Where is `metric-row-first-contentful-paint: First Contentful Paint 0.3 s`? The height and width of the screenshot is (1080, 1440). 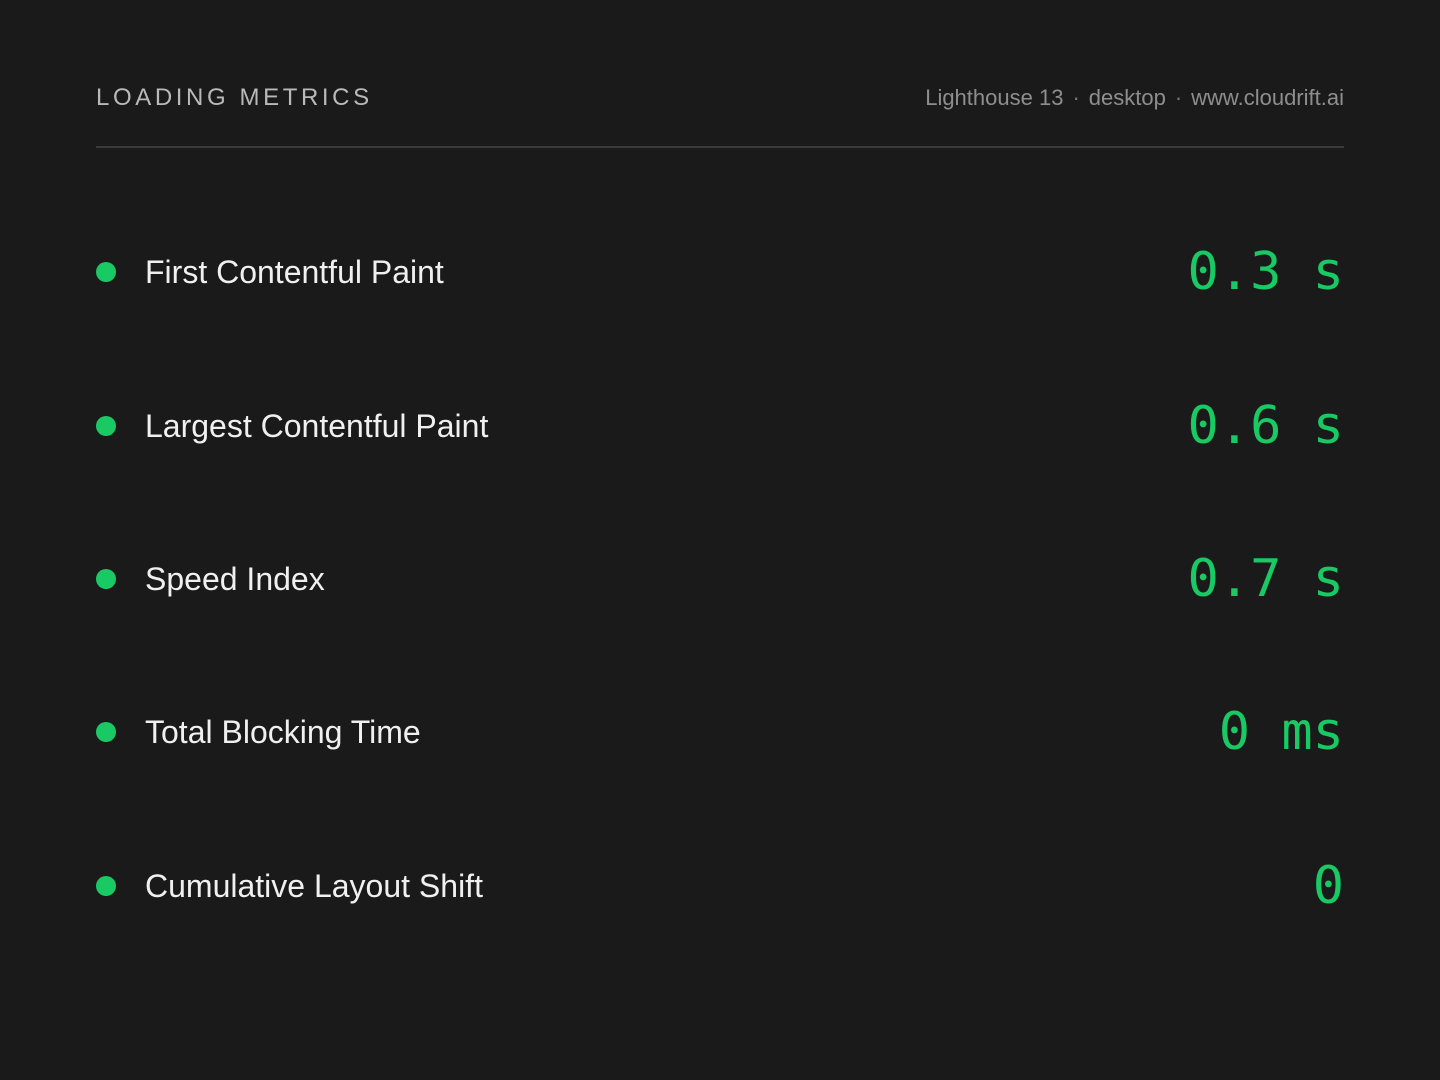 metric-row-first-contentful-paint: First Contentful Paint 0.3 s is located at coordinates (720, 272).